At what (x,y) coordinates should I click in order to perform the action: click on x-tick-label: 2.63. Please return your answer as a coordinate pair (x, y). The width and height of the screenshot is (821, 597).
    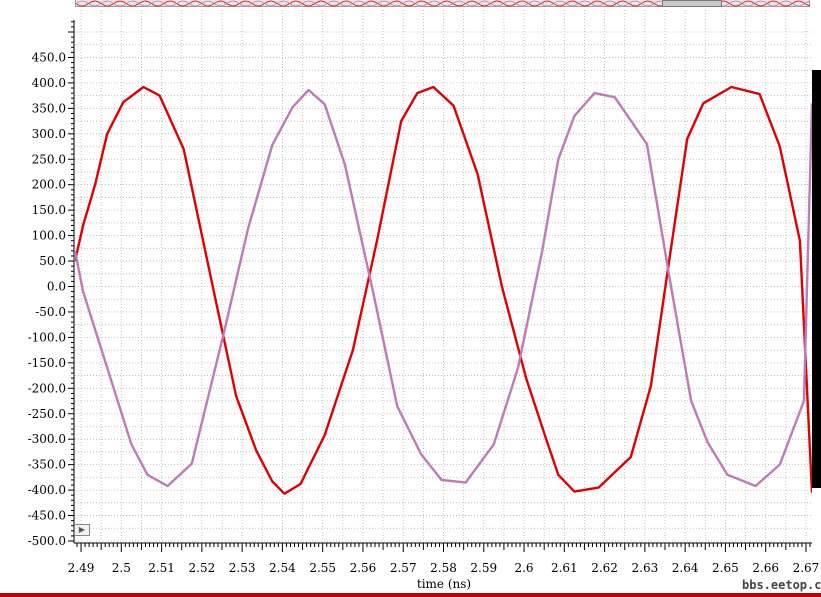
    Looking at the image, I should click on (645, 568).